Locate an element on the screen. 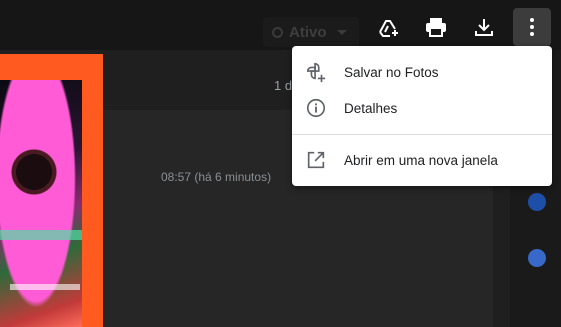  print-icon is located at coordinates (436, 27).